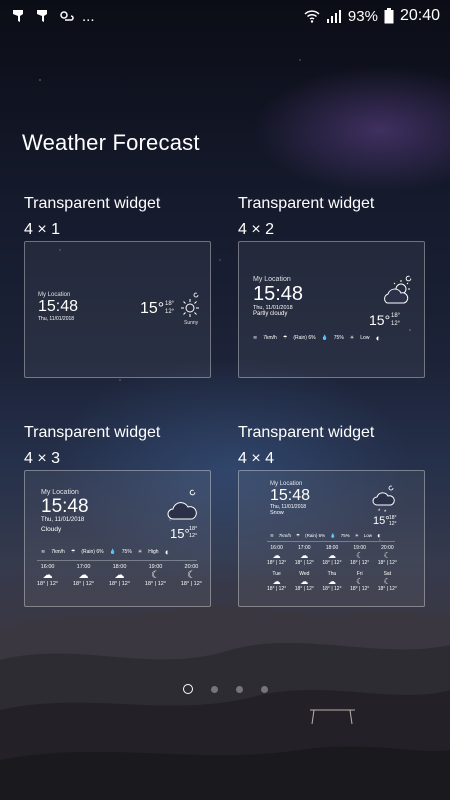 The width and height of the screenshot is (450, 800). I want to click on cloudy-icon, so click(182, 511).